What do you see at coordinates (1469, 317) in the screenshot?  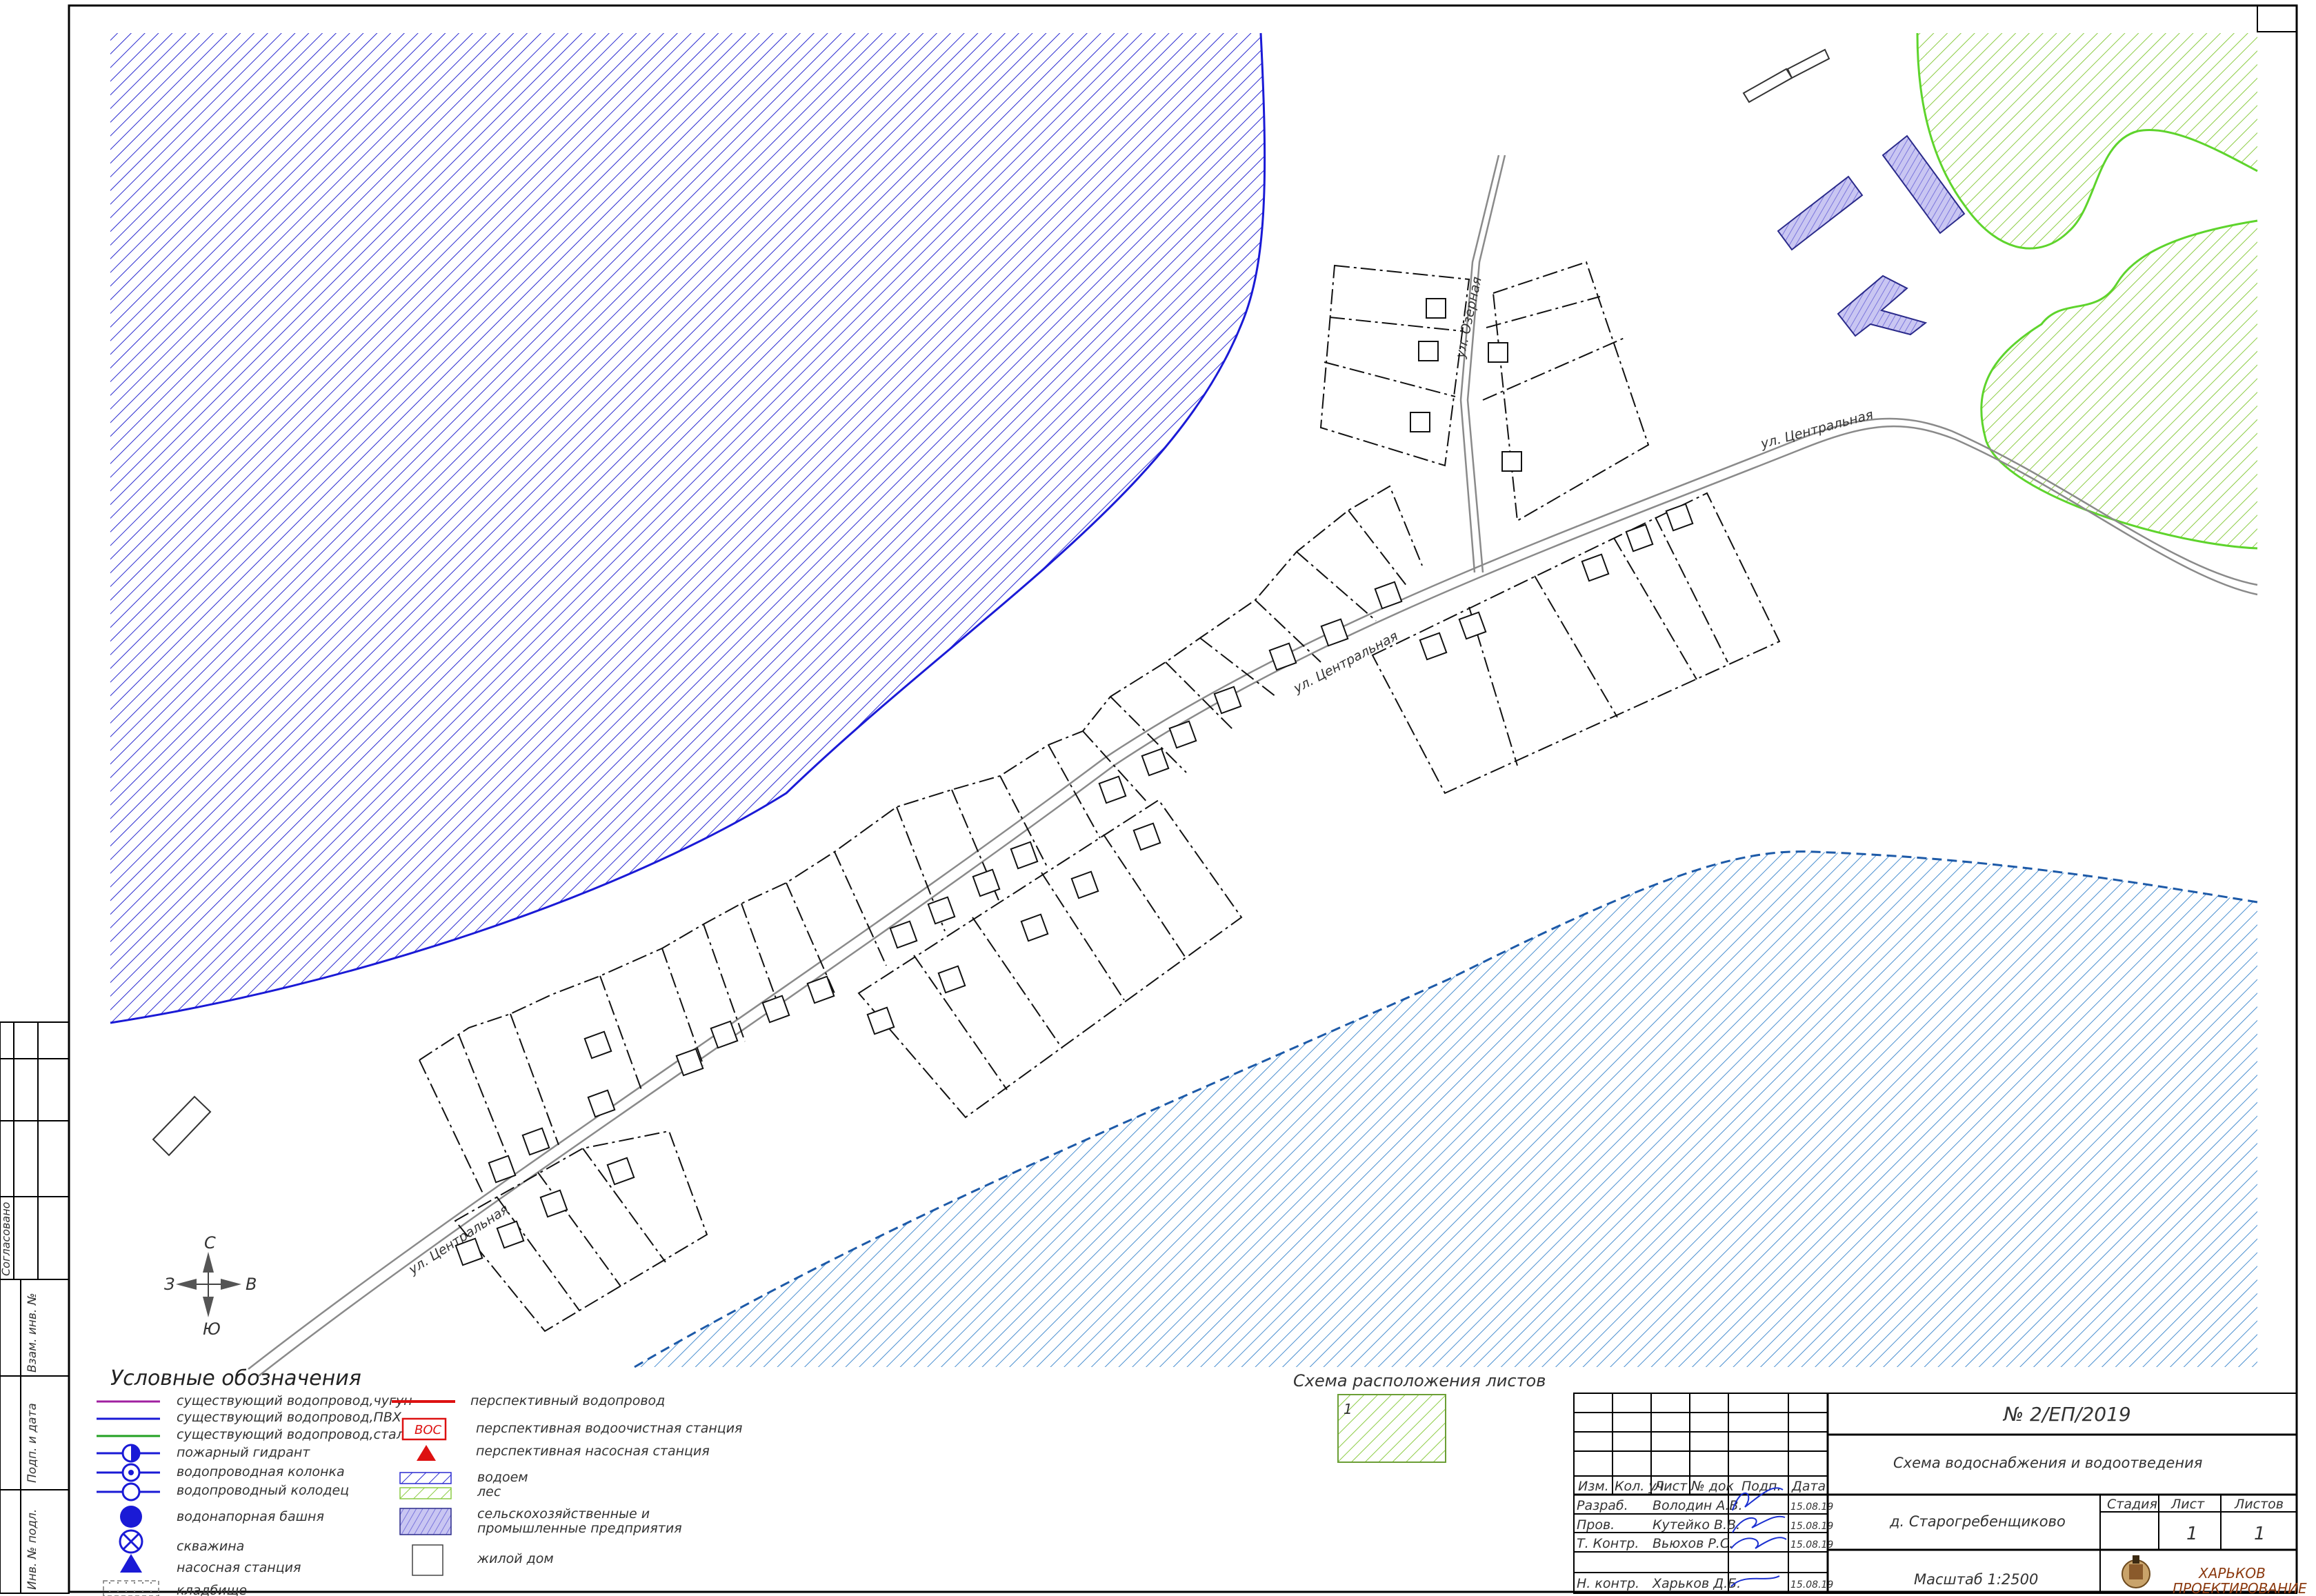 I see `street-label-lake: ул. Озёрная` at bounding box center [1469, 317].